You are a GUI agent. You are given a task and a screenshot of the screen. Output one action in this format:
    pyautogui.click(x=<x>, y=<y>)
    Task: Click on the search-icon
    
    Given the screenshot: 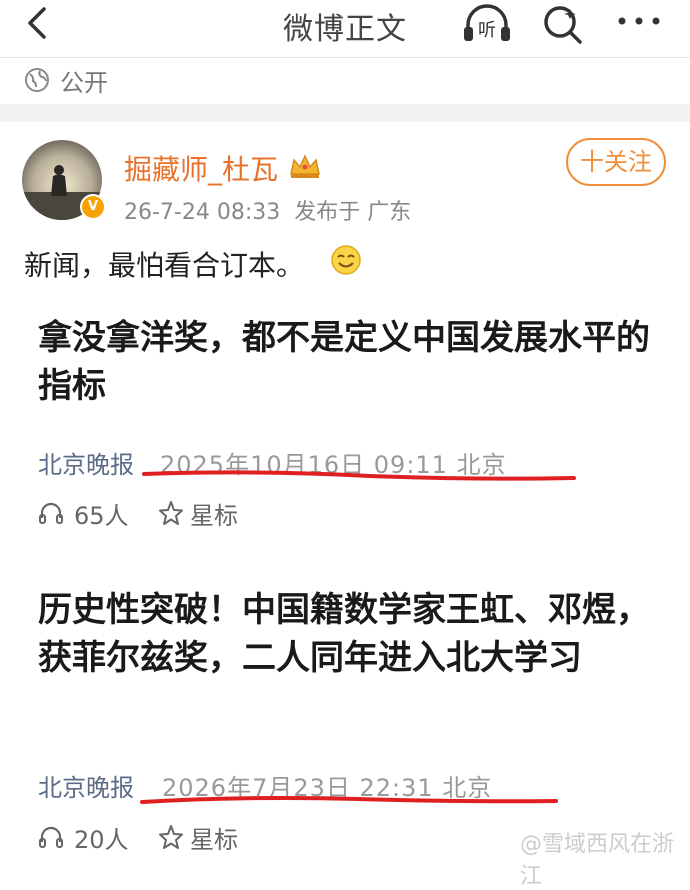 What is the action you would take?
    pyautogui.click(x=563, y=24)
    